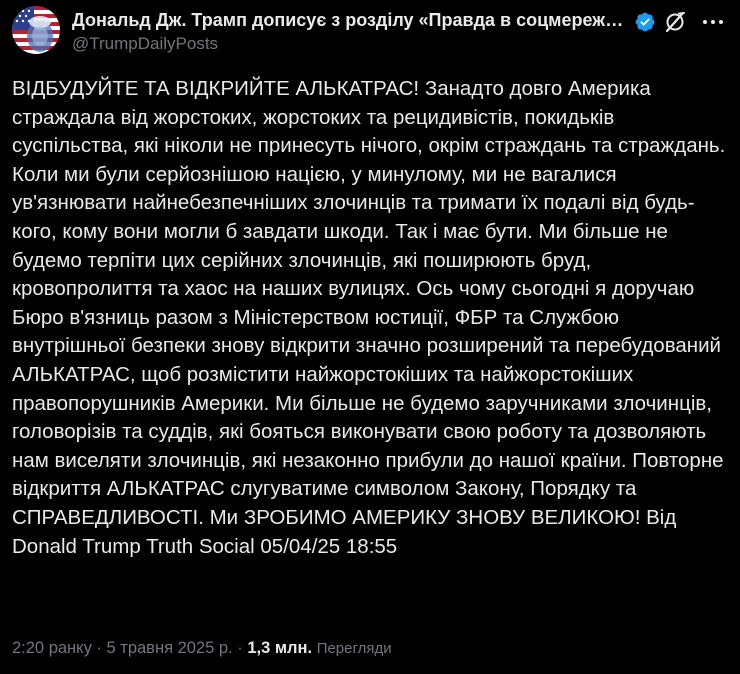  What do you see at coordinates (52, 648) in the screenshot?
I see `post-time: 2:20 ранку` at bounding box center [52, 648].